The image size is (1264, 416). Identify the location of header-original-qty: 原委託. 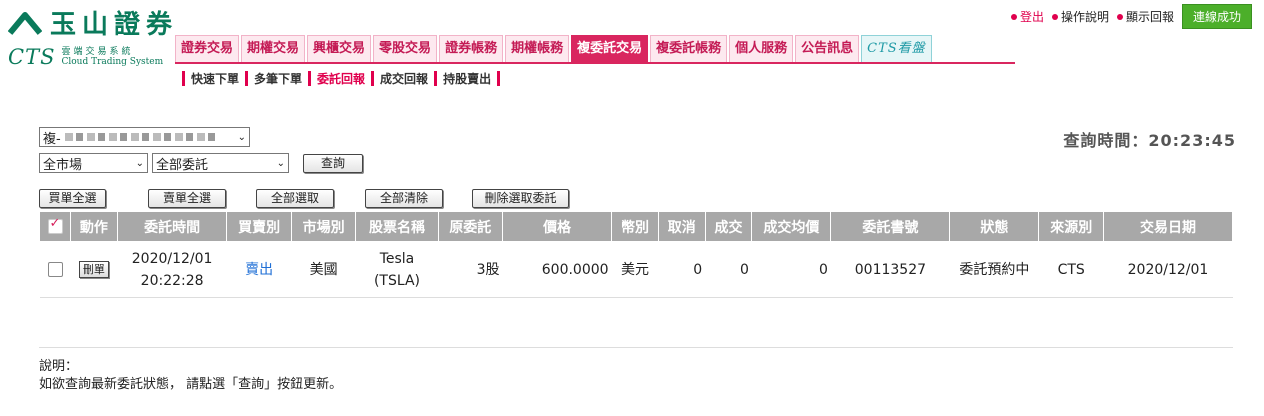
(470, 226).